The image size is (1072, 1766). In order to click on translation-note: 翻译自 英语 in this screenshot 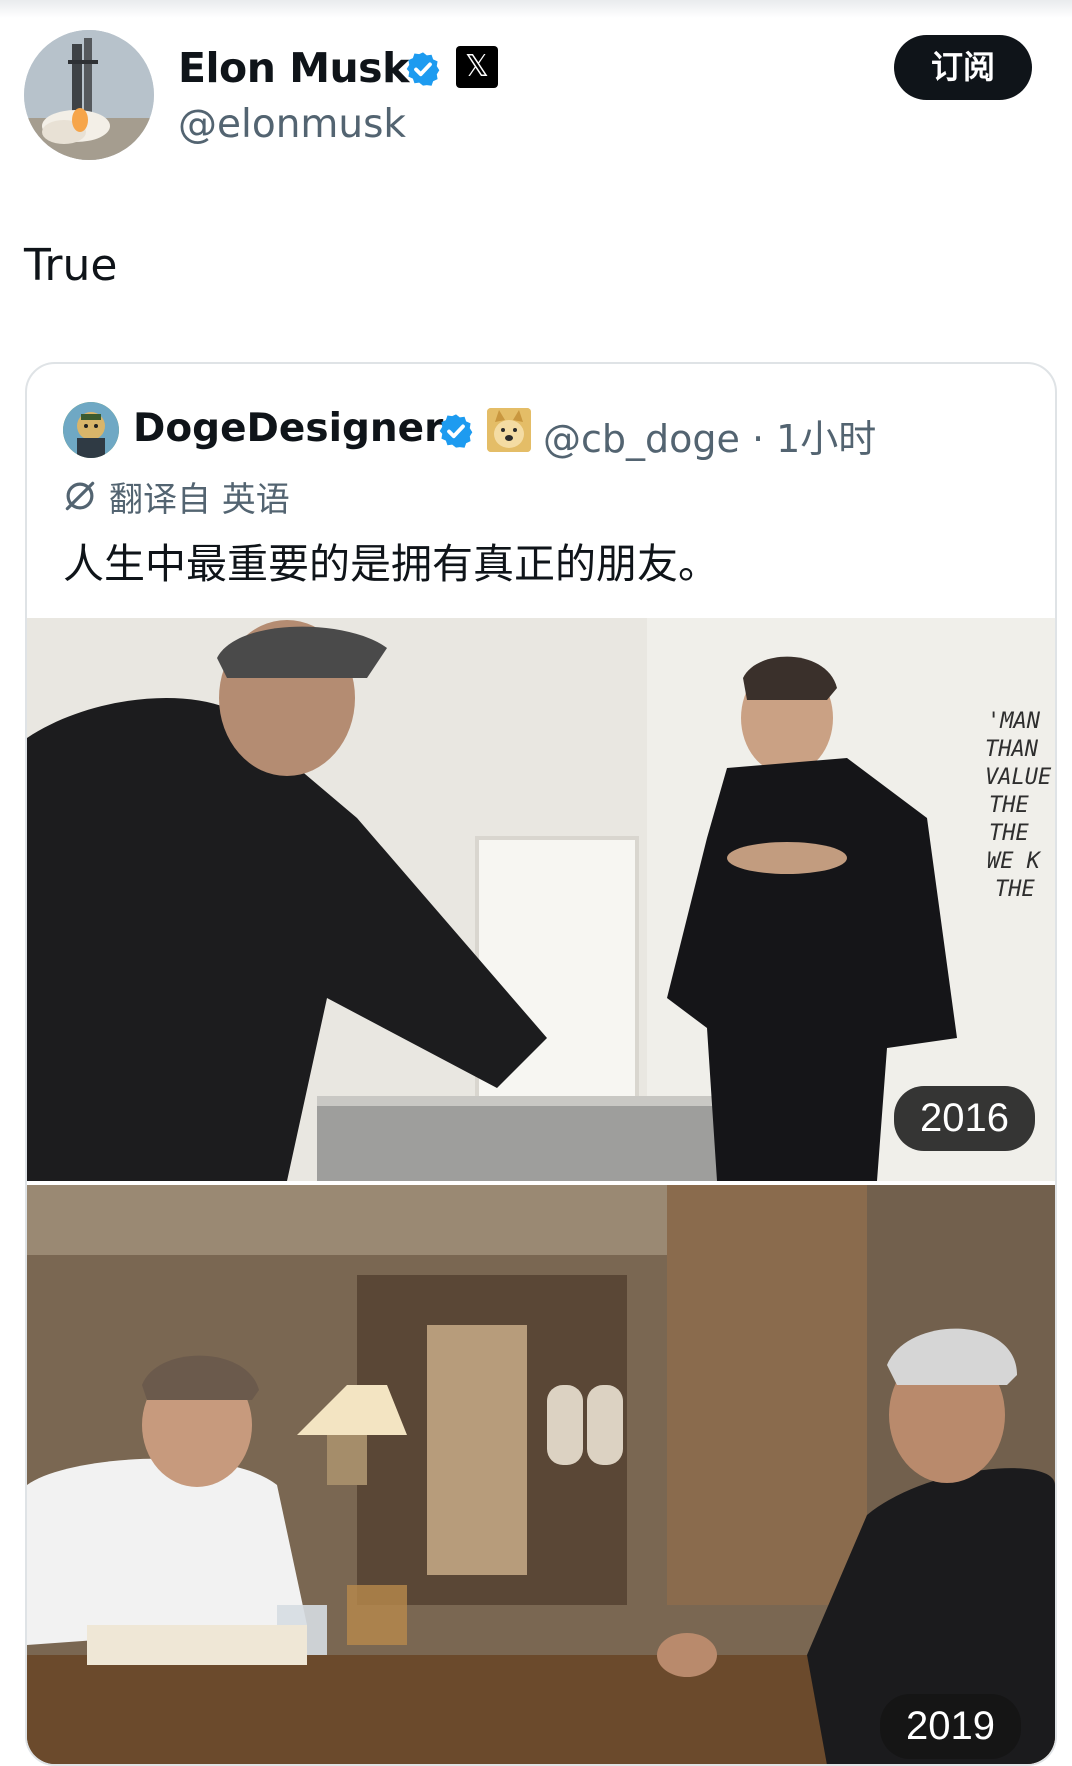, I will do `click(175, 497)`.